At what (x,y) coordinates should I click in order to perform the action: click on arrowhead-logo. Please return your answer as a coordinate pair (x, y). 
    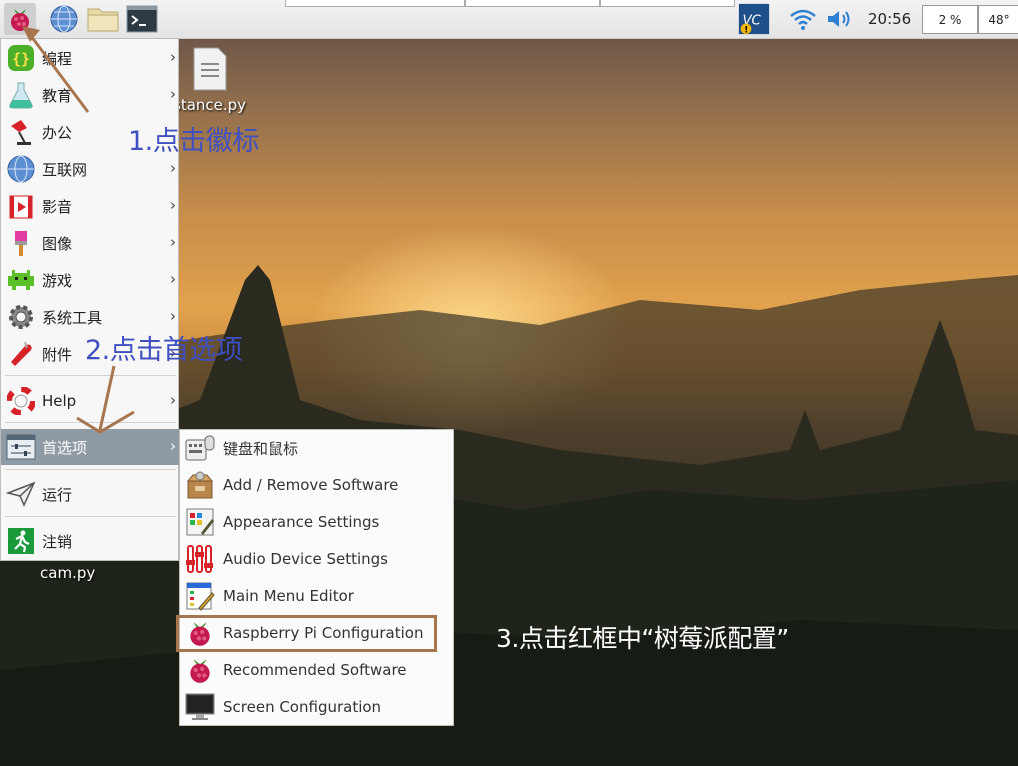
    Looking at the image, I should click on (31, 34).